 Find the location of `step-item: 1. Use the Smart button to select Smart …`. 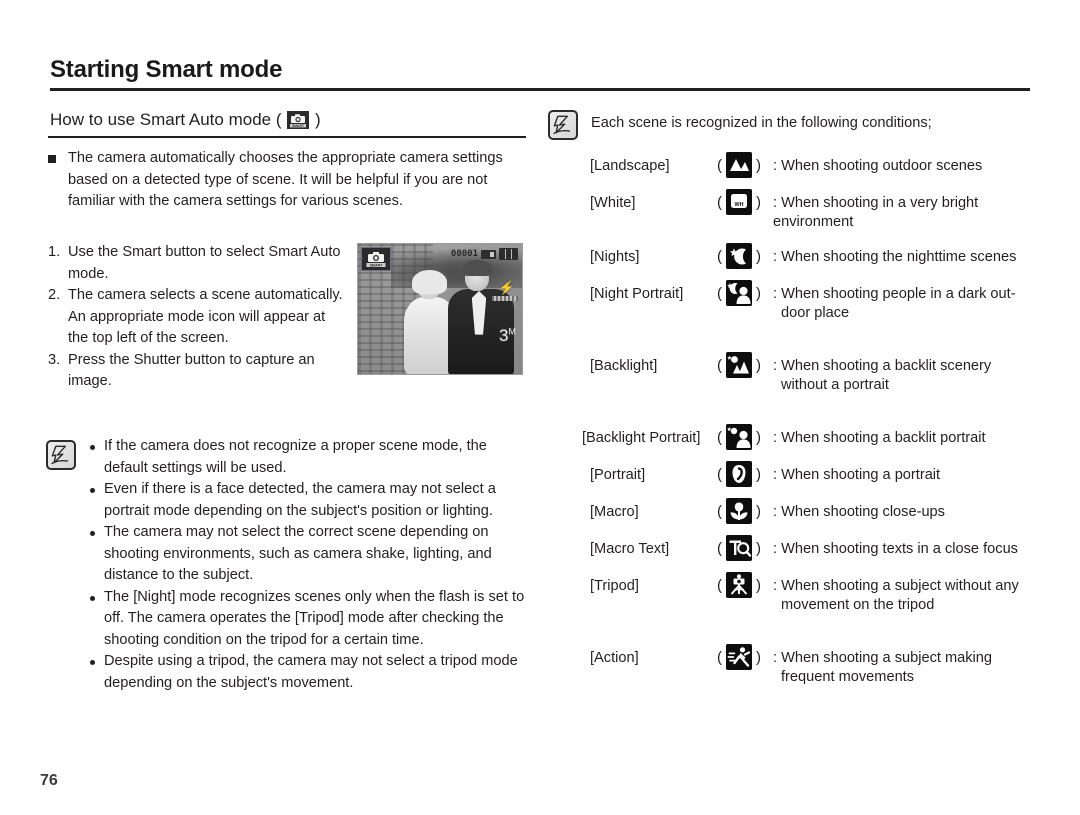

step-item: 1. Use the Smart button to select Smart … is located at coordinates (198, 263).